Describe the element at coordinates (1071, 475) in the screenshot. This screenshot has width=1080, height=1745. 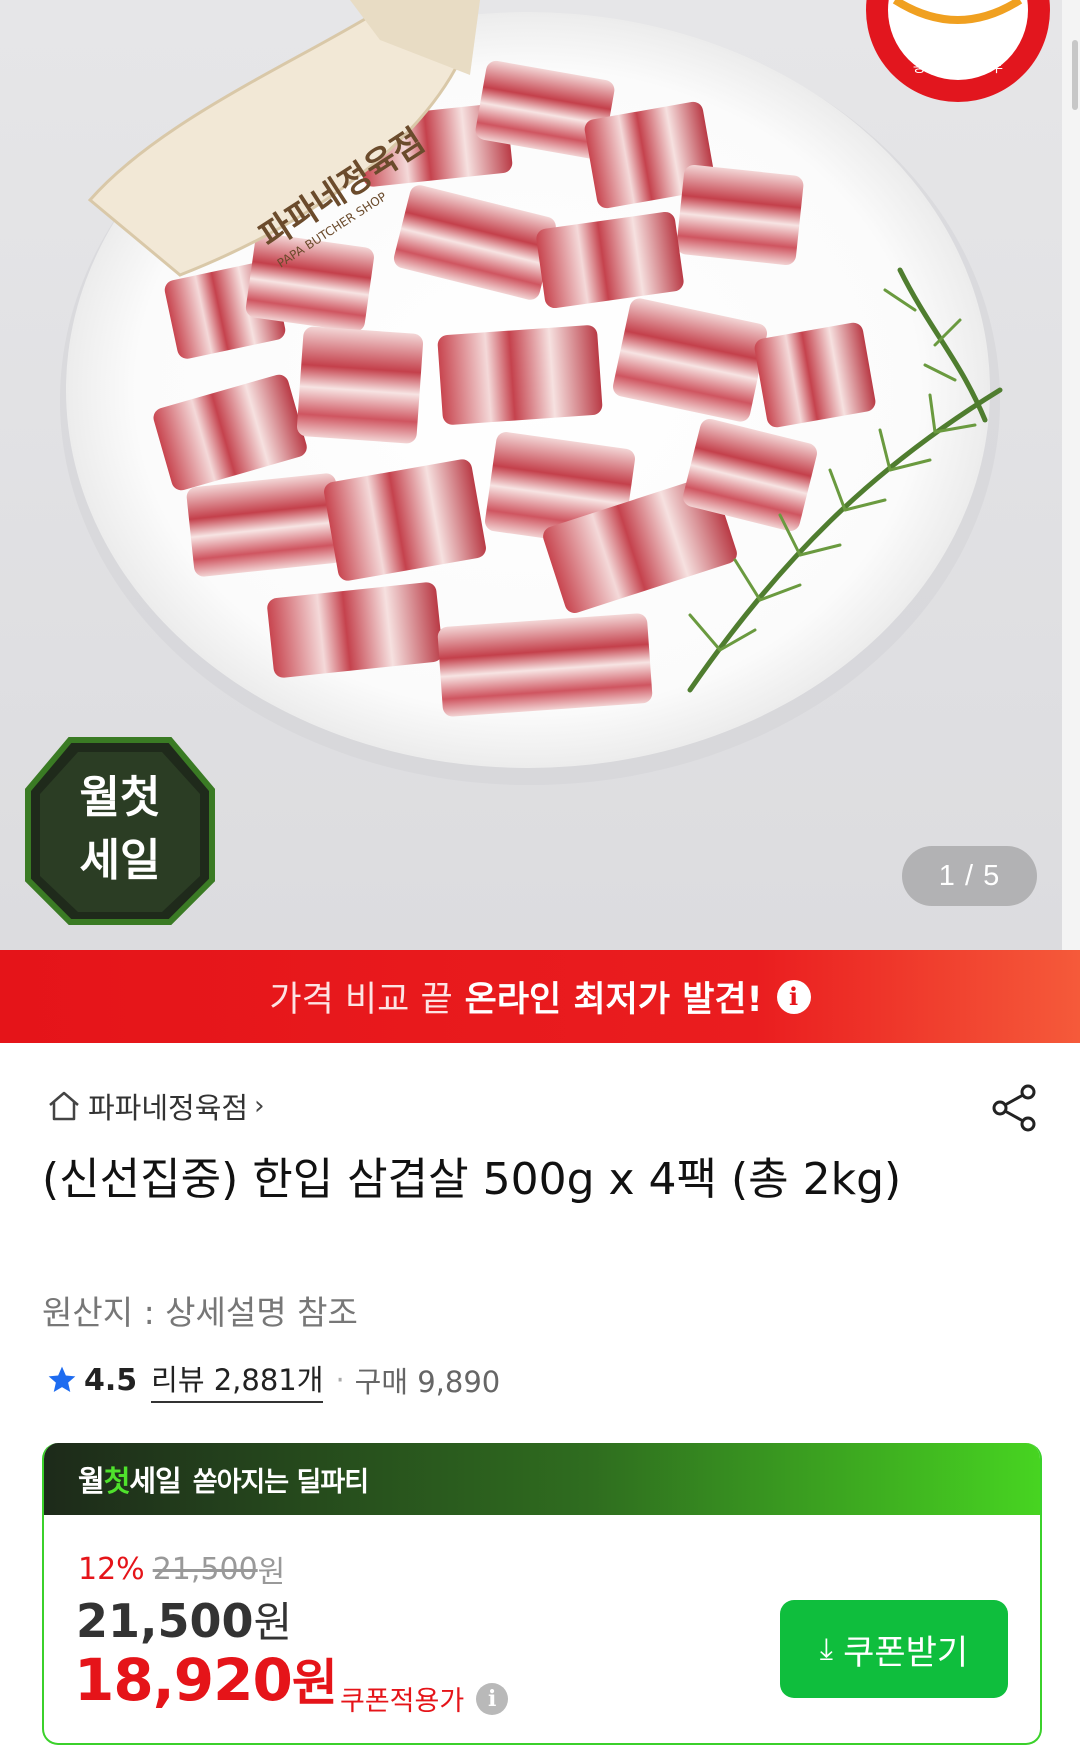
I see `hero-edge` at that location.